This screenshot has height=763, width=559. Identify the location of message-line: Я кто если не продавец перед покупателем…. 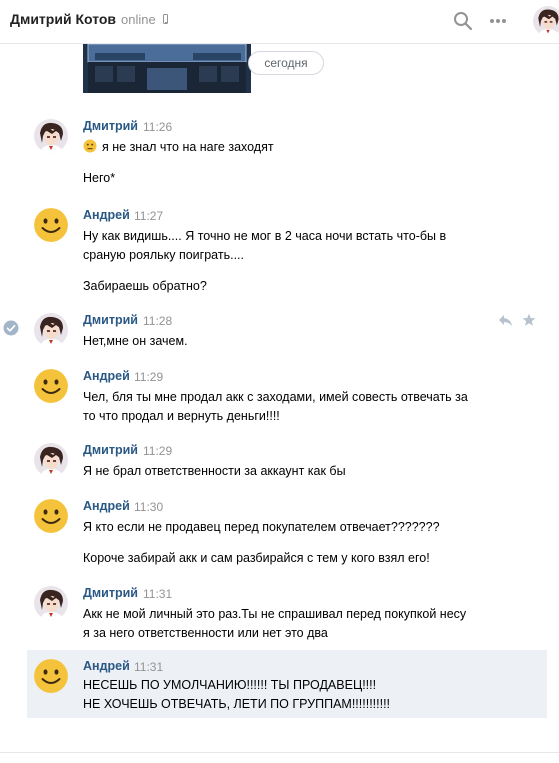
(261, 527).